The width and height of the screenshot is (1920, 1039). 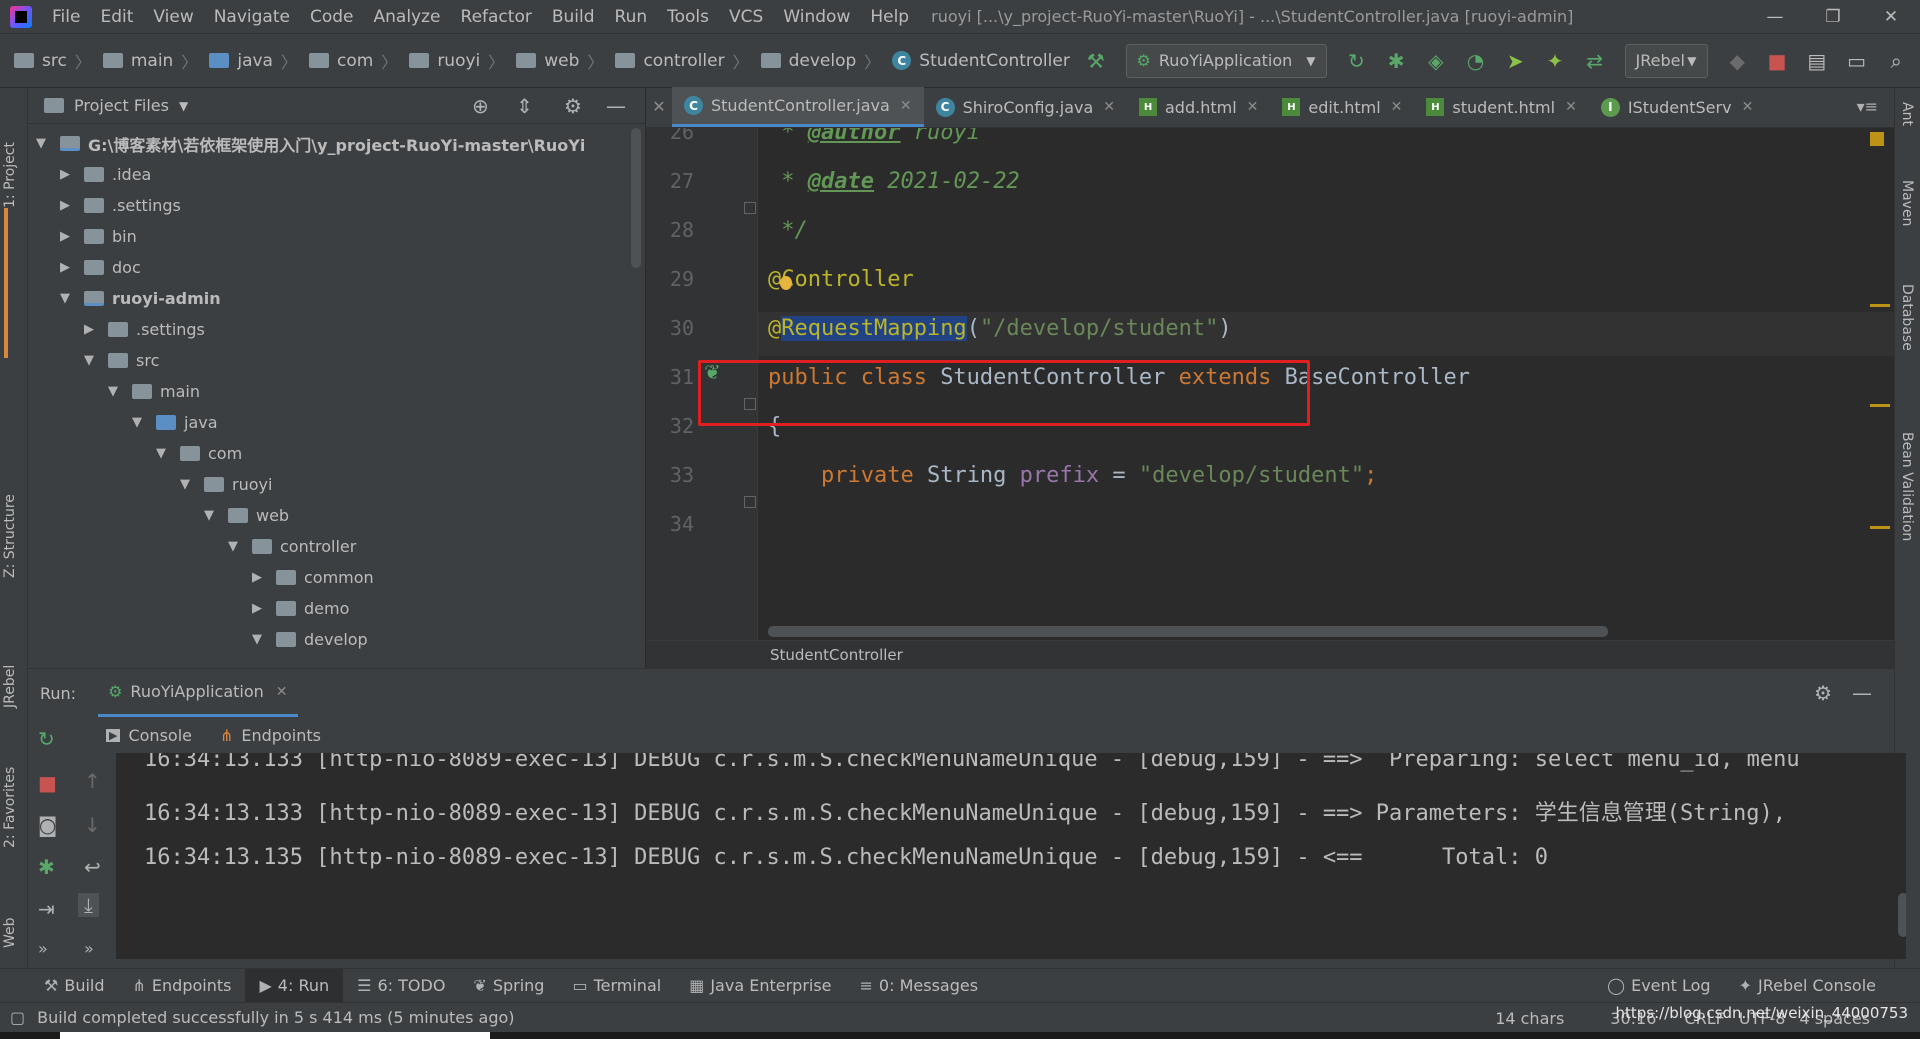 I want to click on tree-node: ▼ ruoyi-admin, so click(x=336, y=298).